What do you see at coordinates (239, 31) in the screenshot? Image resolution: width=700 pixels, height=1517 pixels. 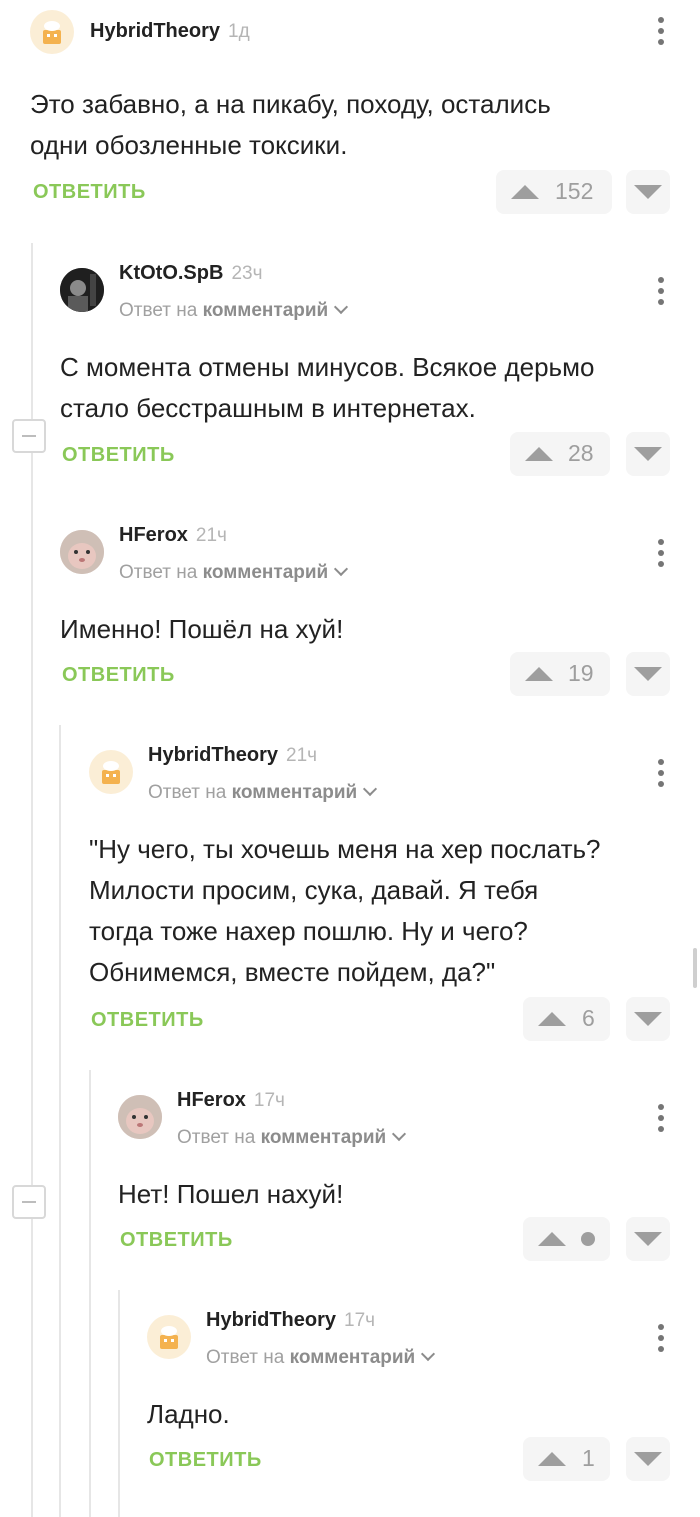 I see `comment-time: 1д` at bounding box center [239, 31].